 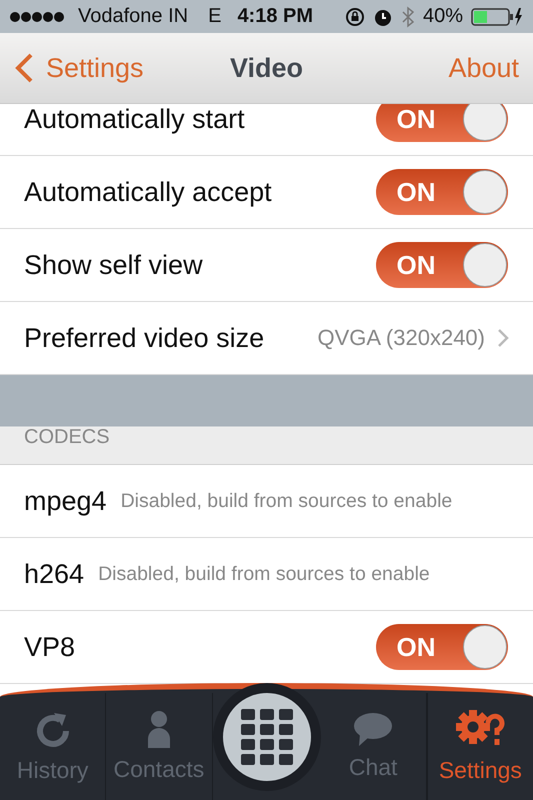 What do you see at coordinates (113, 265) in the screenshot?
I see `row-label: Show self view` at bounding box center [113, 265].